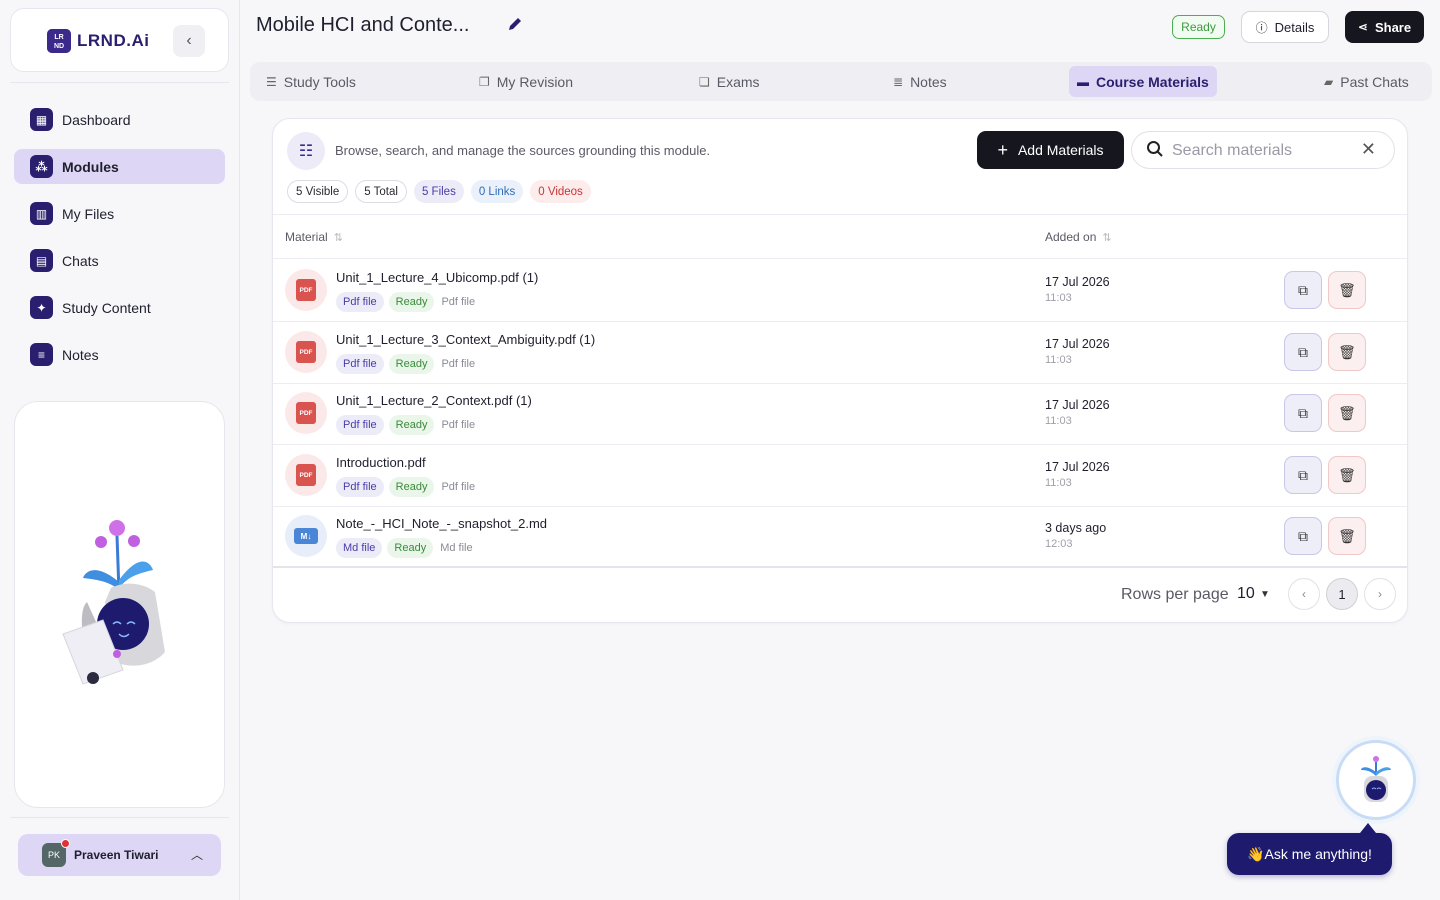 The image size is (1440, 900). What do you see at coordinates (535, 81) in the screenshot?
I see `tab-label: My Revision` at bounding box center [535, 81].